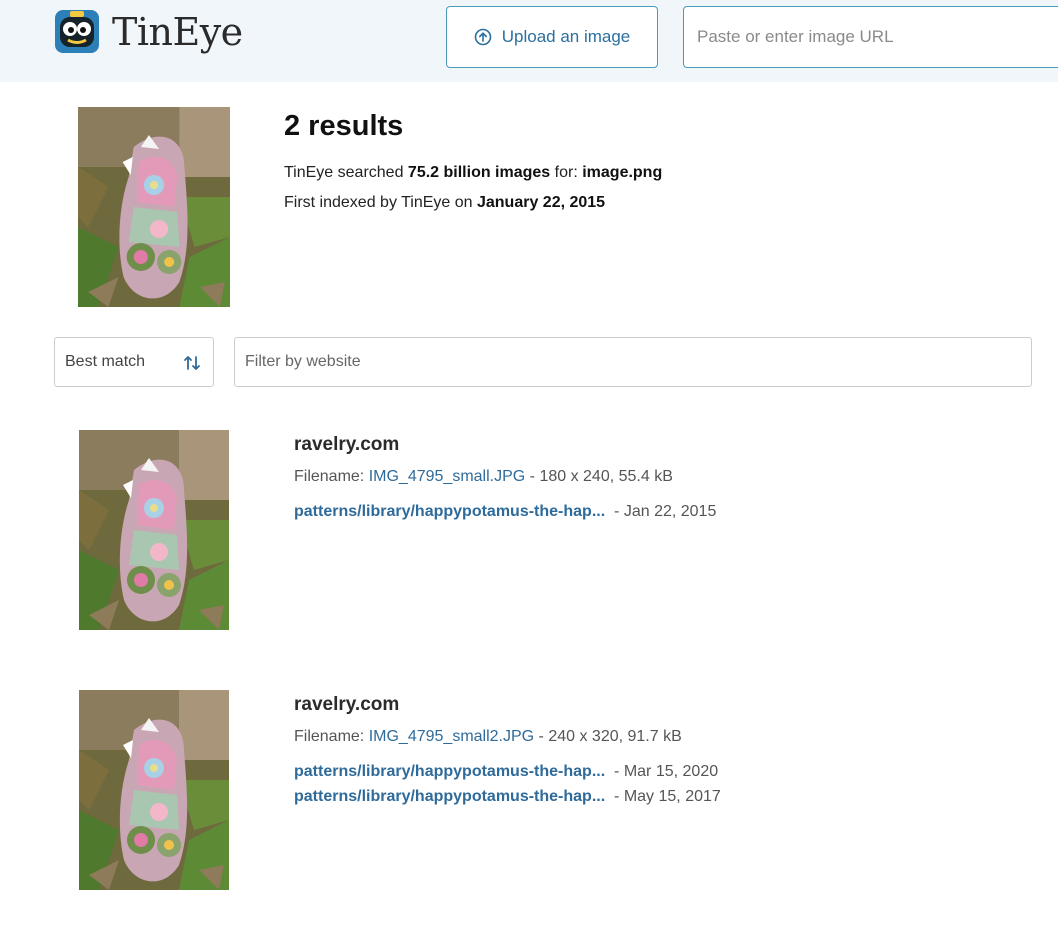  What do you see at coordinates (483, 37) in the screenshot?
I see `upload-arrow-icon` at bounding box center [483, 37].